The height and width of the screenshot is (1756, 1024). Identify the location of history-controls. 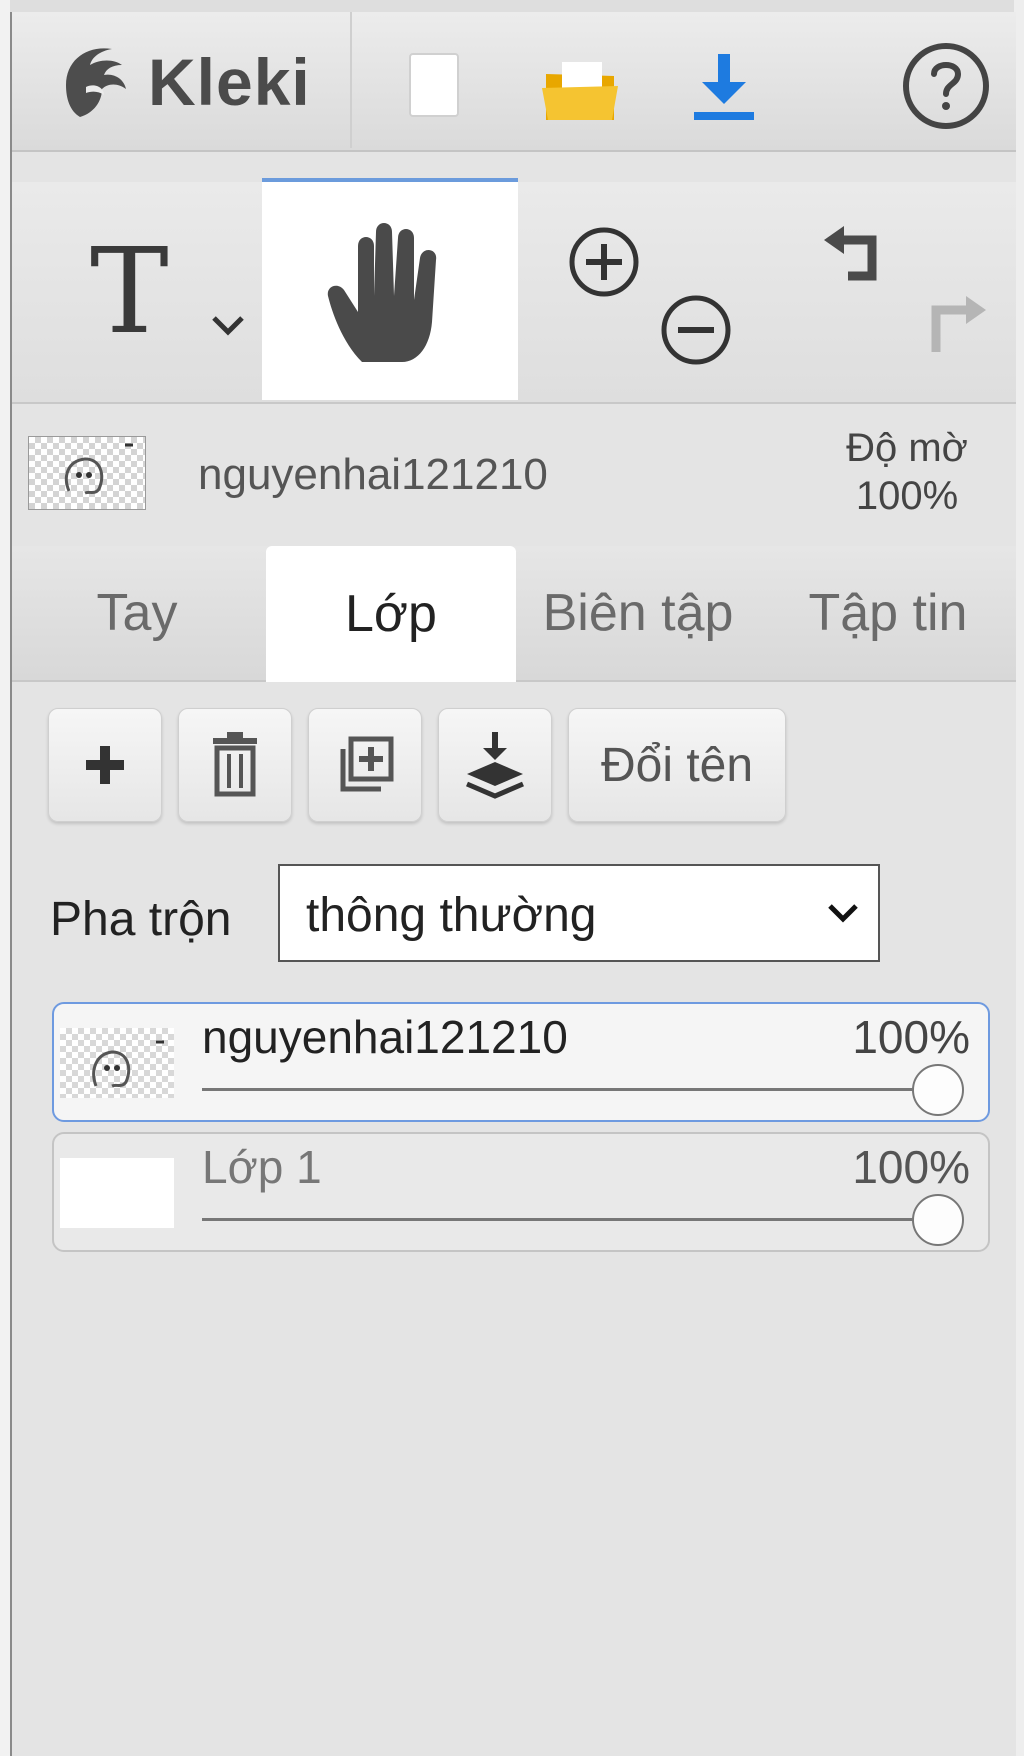
(890, 292).